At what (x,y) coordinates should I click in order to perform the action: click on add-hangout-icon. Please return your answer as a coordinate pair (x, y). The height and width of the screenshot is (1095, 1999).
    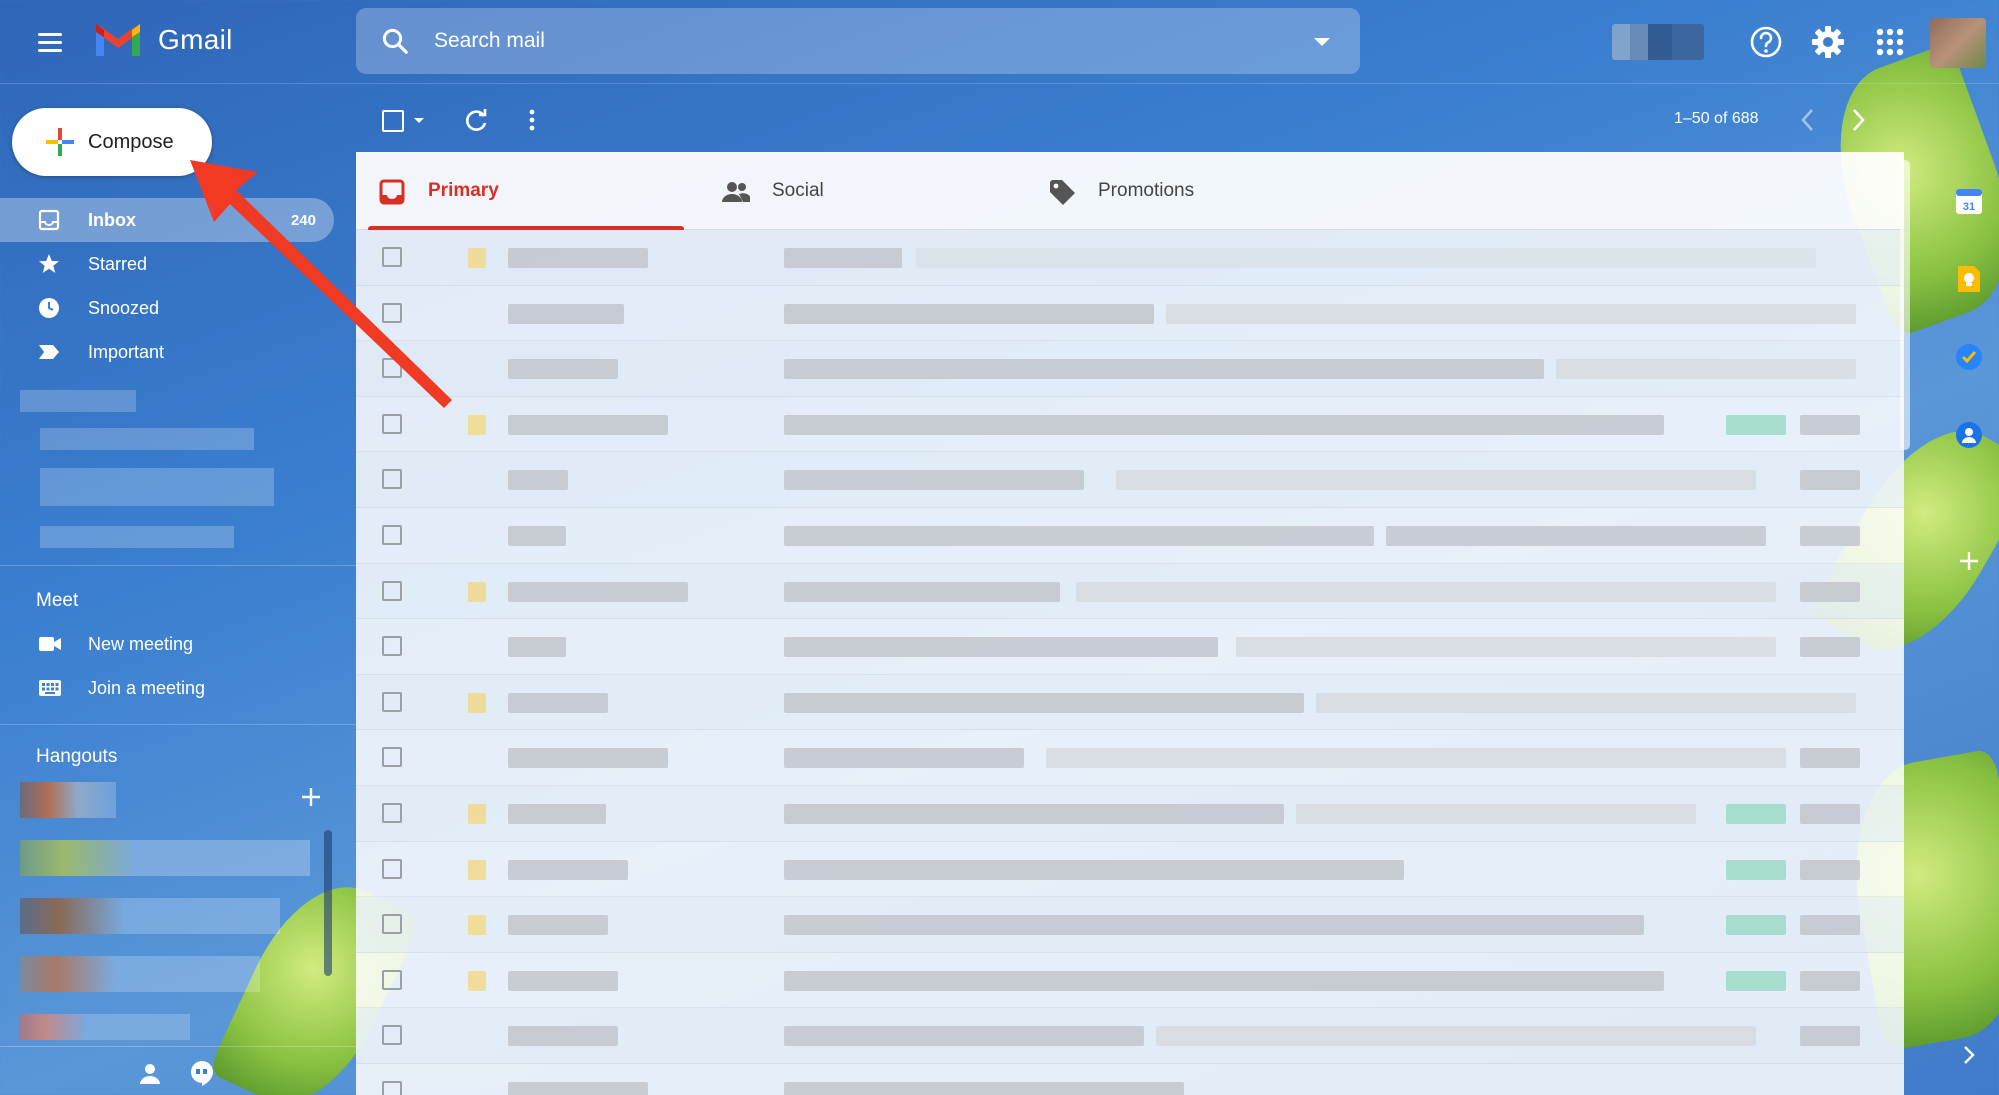
    Looking at the image, I should click on (311, 797).